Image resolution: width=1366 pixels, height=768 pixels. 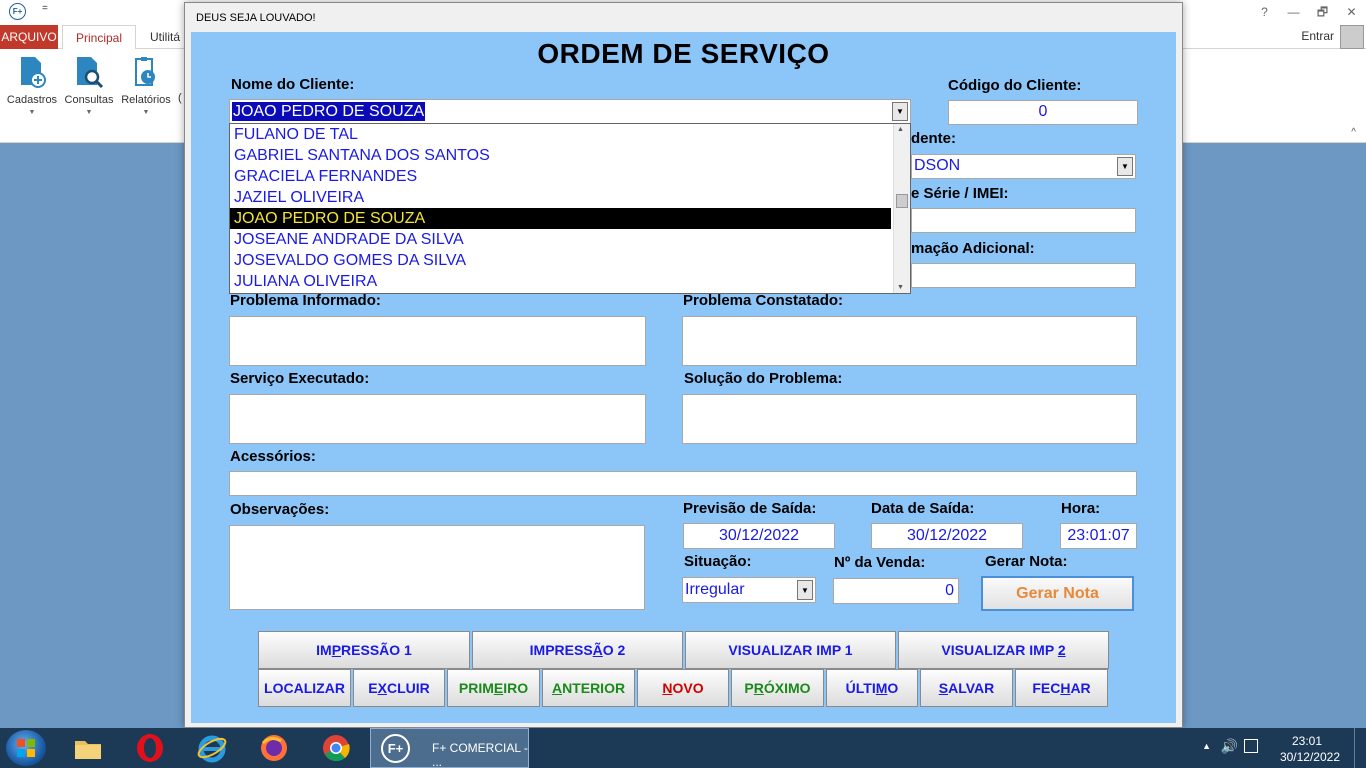 What do you see at coordinates (594, 688) in the screenshot?
I see `button-text: NTERIOR` at bounding box center [594, 688].